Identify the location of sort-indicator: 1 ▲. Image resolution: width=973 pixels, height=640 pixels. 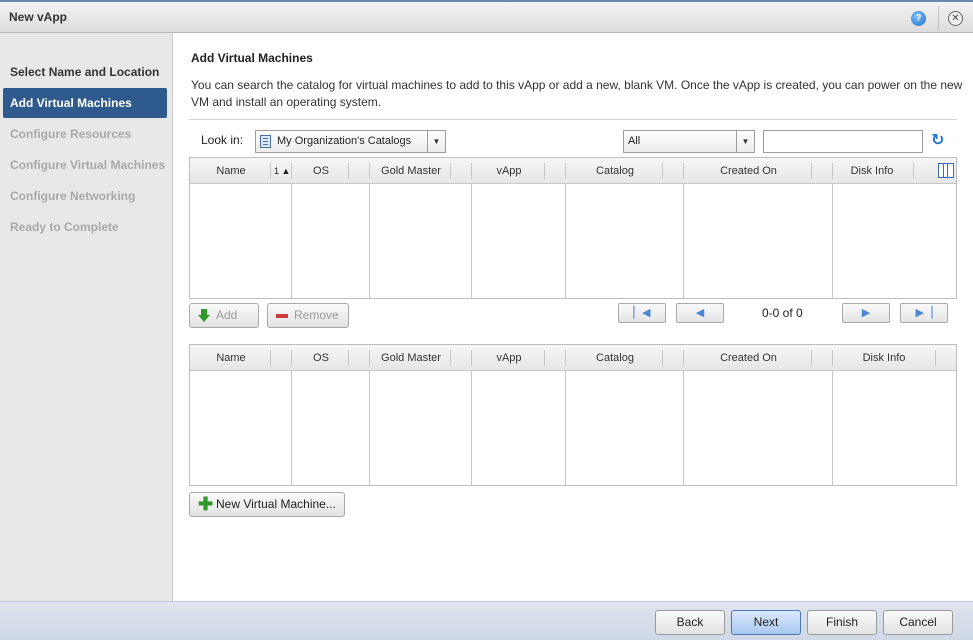
(282, 171).